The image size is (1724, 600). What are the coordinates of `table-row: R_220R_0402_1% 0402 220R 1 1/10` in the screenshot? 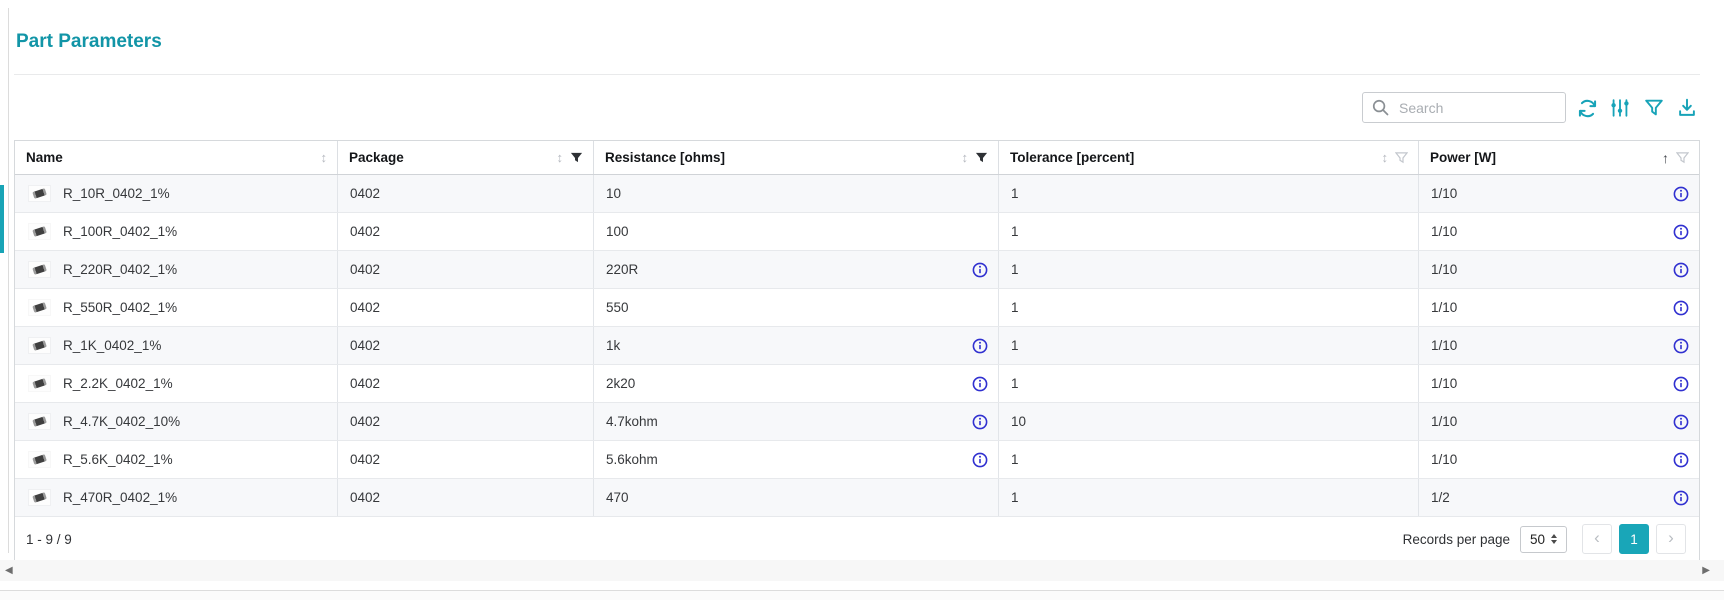 It's located at (857, 270).